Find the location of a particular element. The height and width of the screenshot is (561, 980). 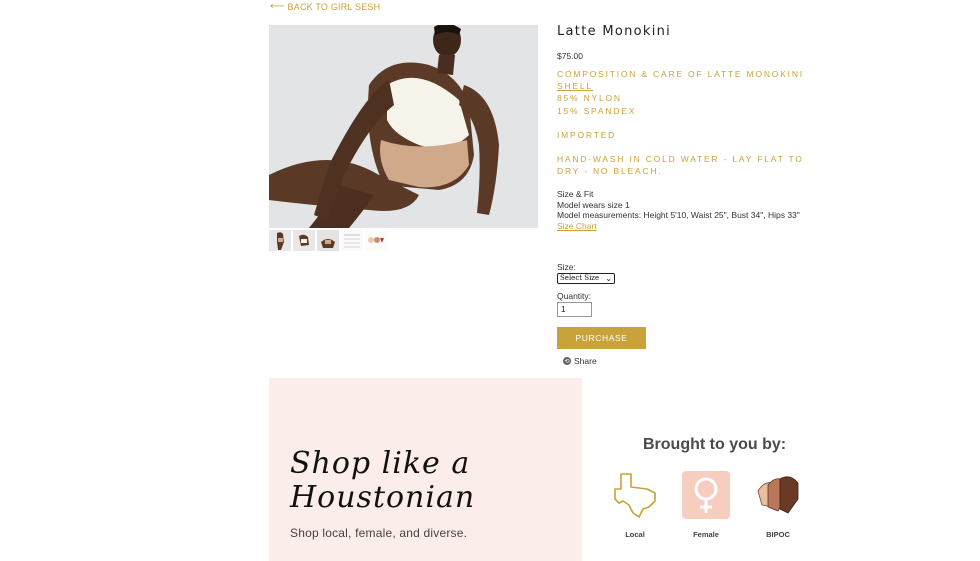

share-button: ⟲ Share is located at coordinates (580, 361).